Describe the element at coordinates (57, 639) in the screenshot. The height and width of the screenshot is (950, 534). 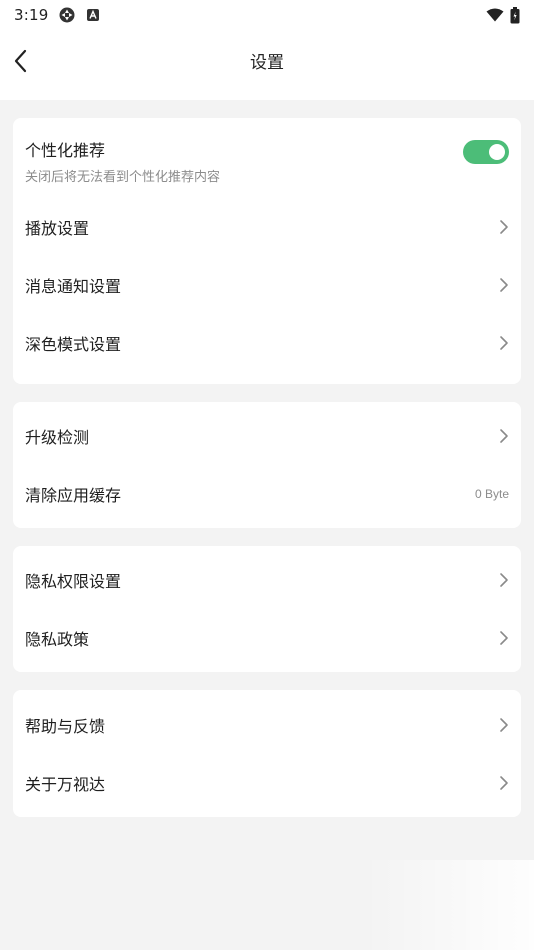
I see `privacy-policy-label: 隐私政策` at that location.